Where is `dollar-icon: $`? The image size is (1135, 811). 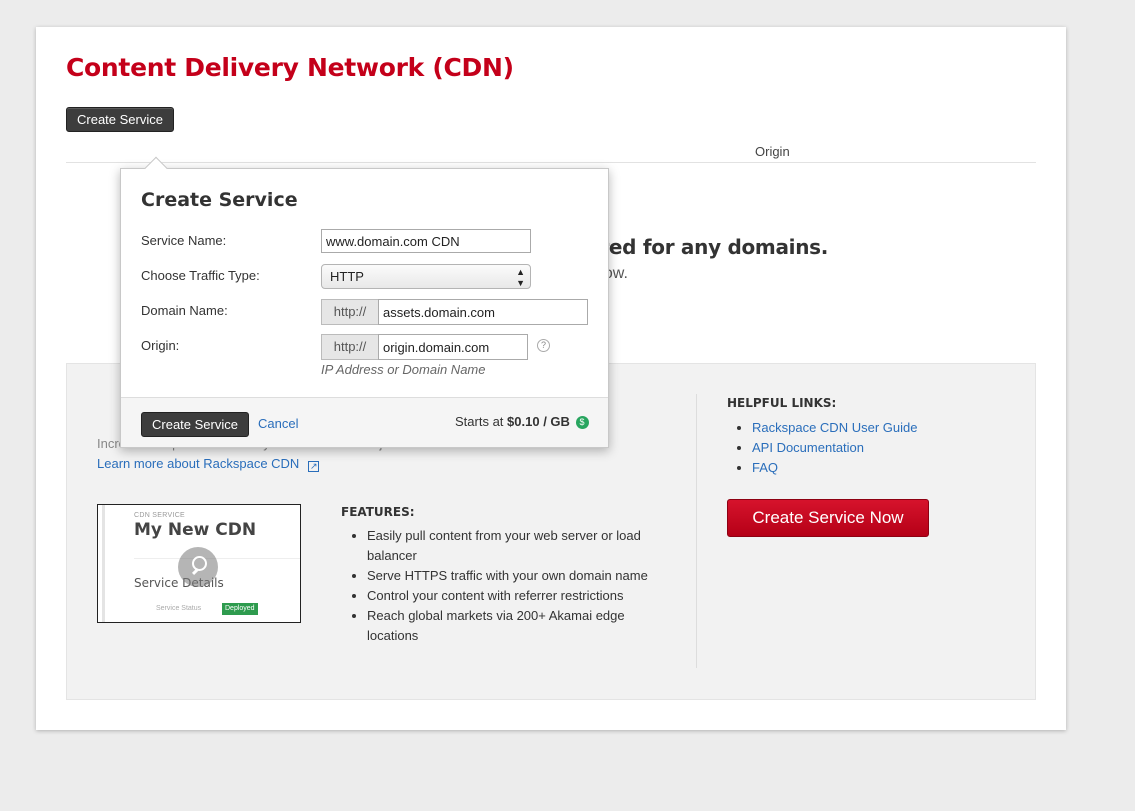 dollar-icon: $ is located at coordinates (582, 422).